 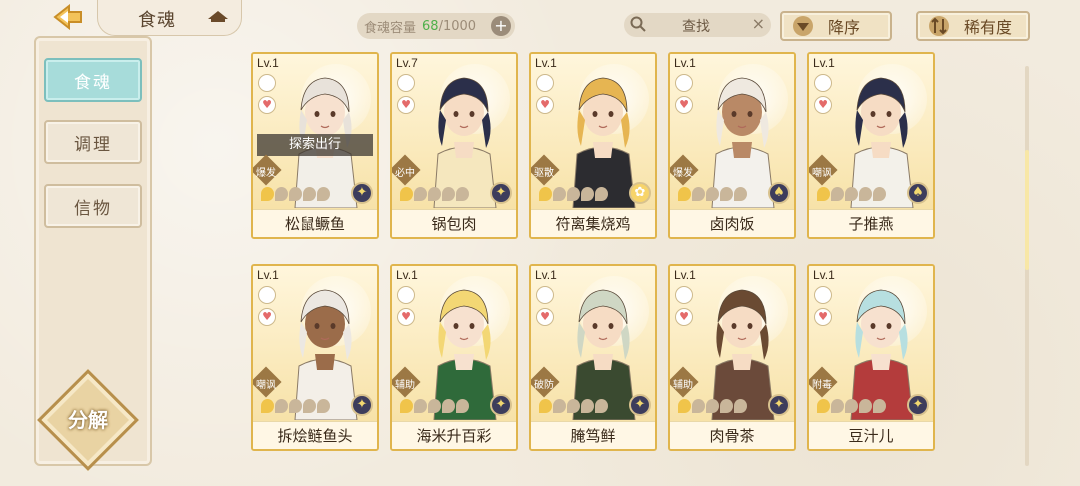 I want to click on sidebar-item-training: 调理, so click(x=93, y=142).